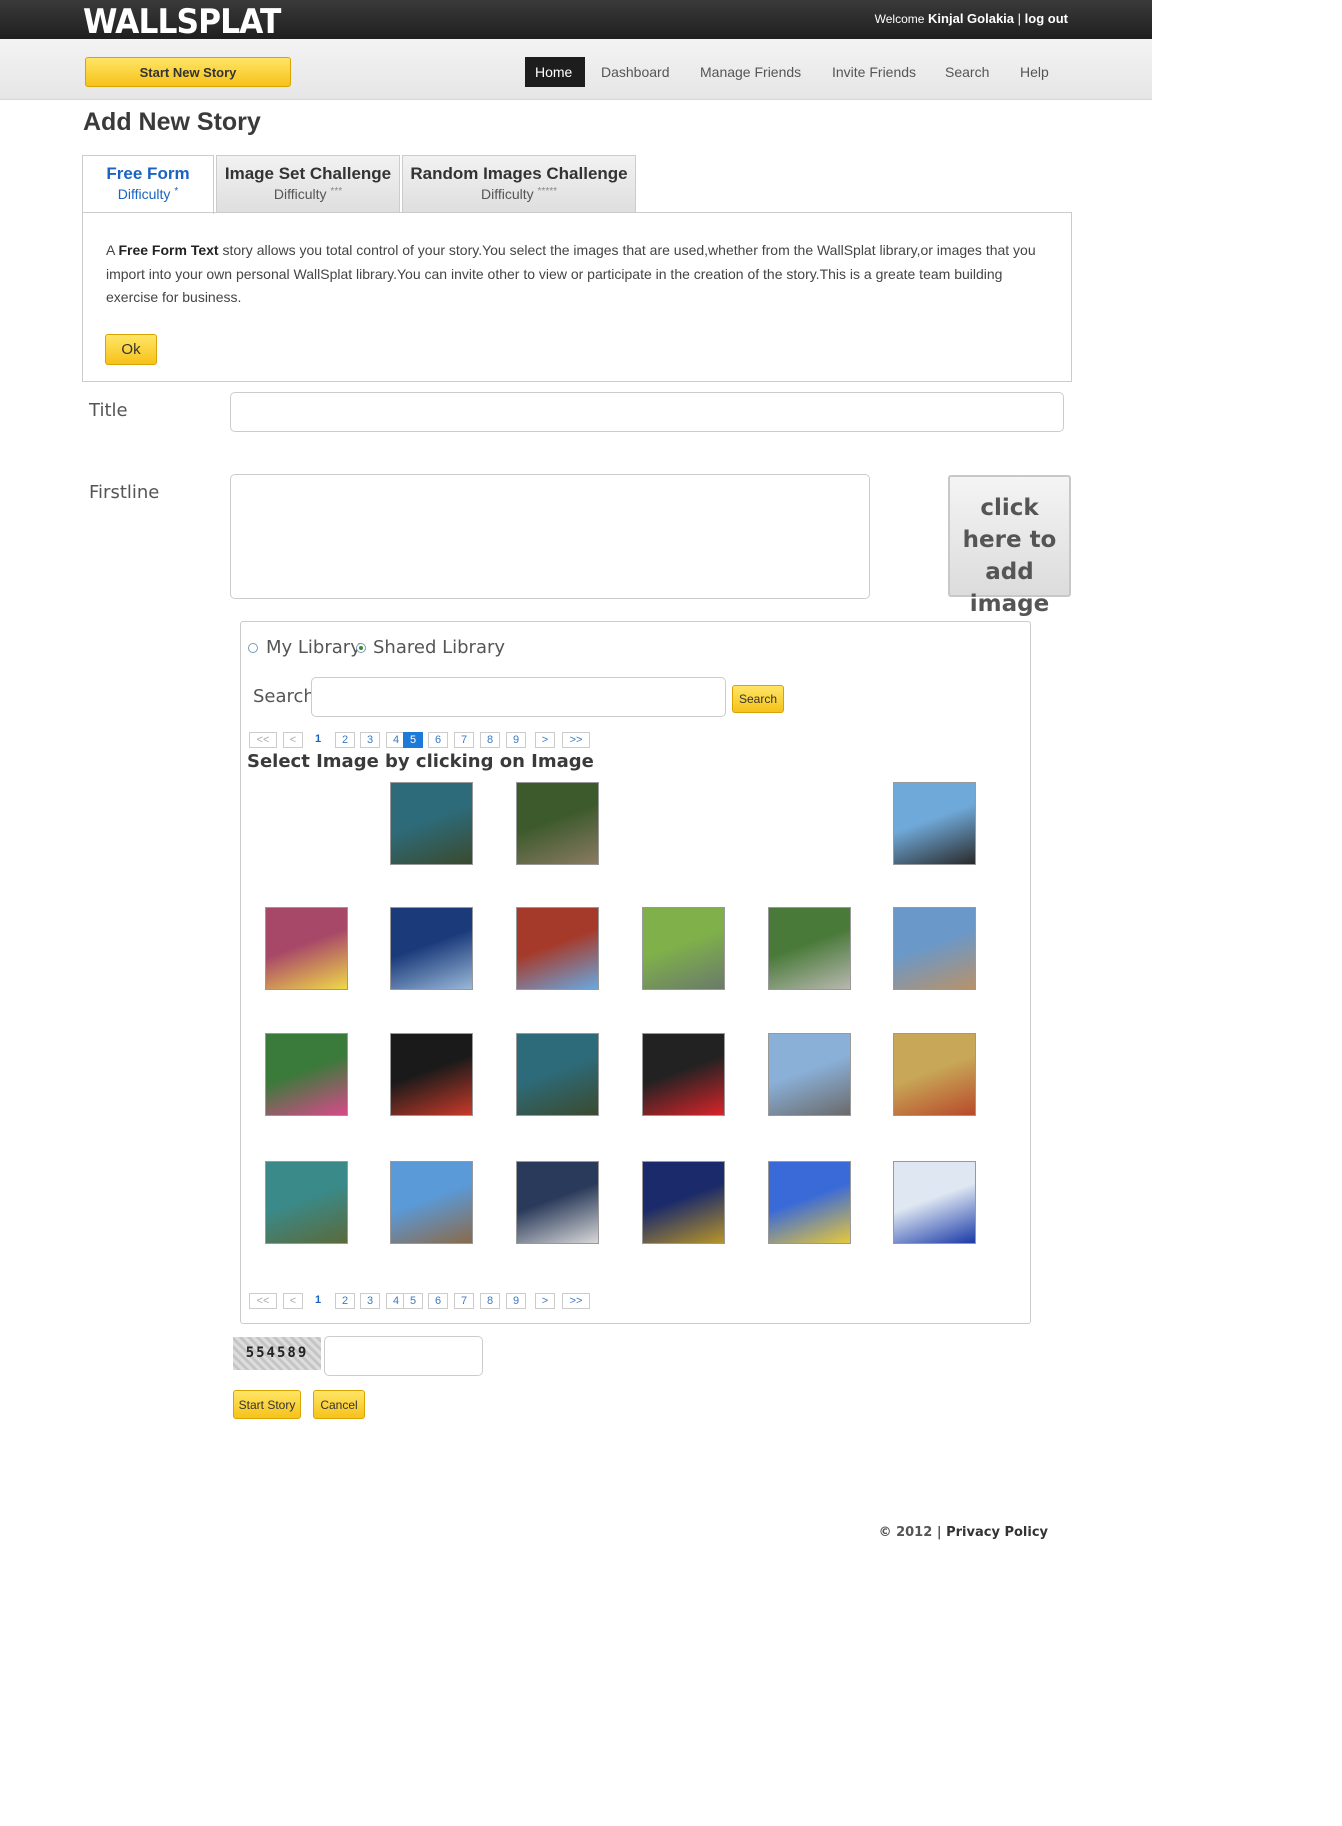  What do you see at coordinates (131, 349) in the screenshot?
I see `ok-button: Ok` at bounding box center [131, 349].